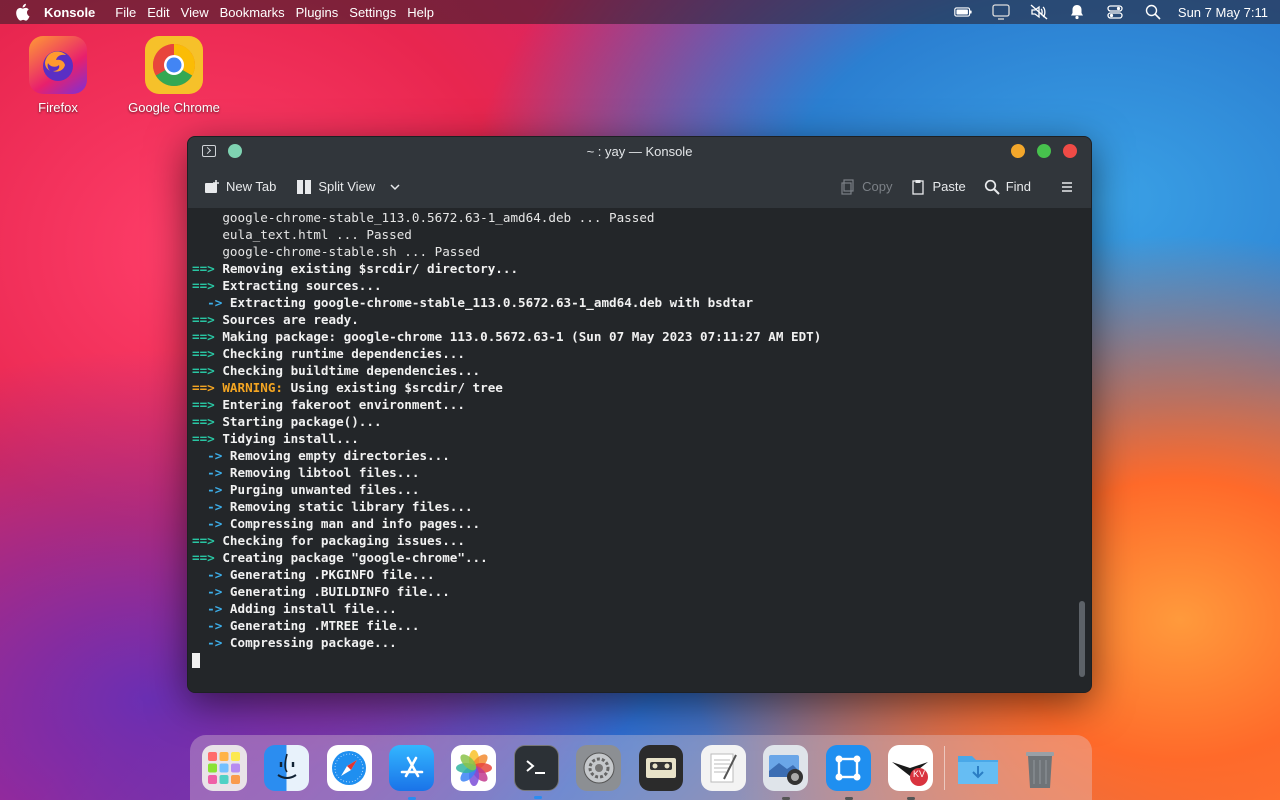 The width and height of the screenshot is (1280, 800). What do you see at coordinates (1067, 187) in the screenshot?
I see `hamburger-menu-button` at bounding box center [1067, 187].